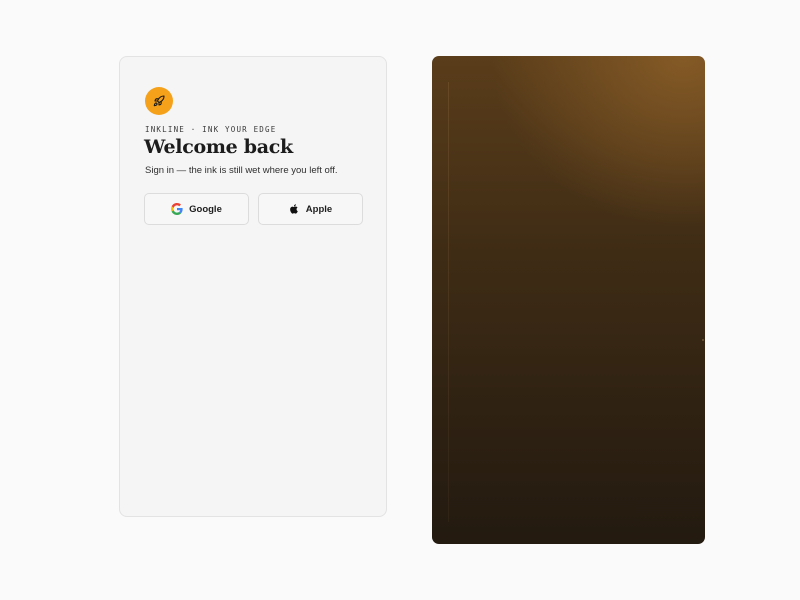 The height and width of the screenshot is (600, 800). Describe the element at coordinates (177, 209) in the screenshot. I see `google-icon` at that location.